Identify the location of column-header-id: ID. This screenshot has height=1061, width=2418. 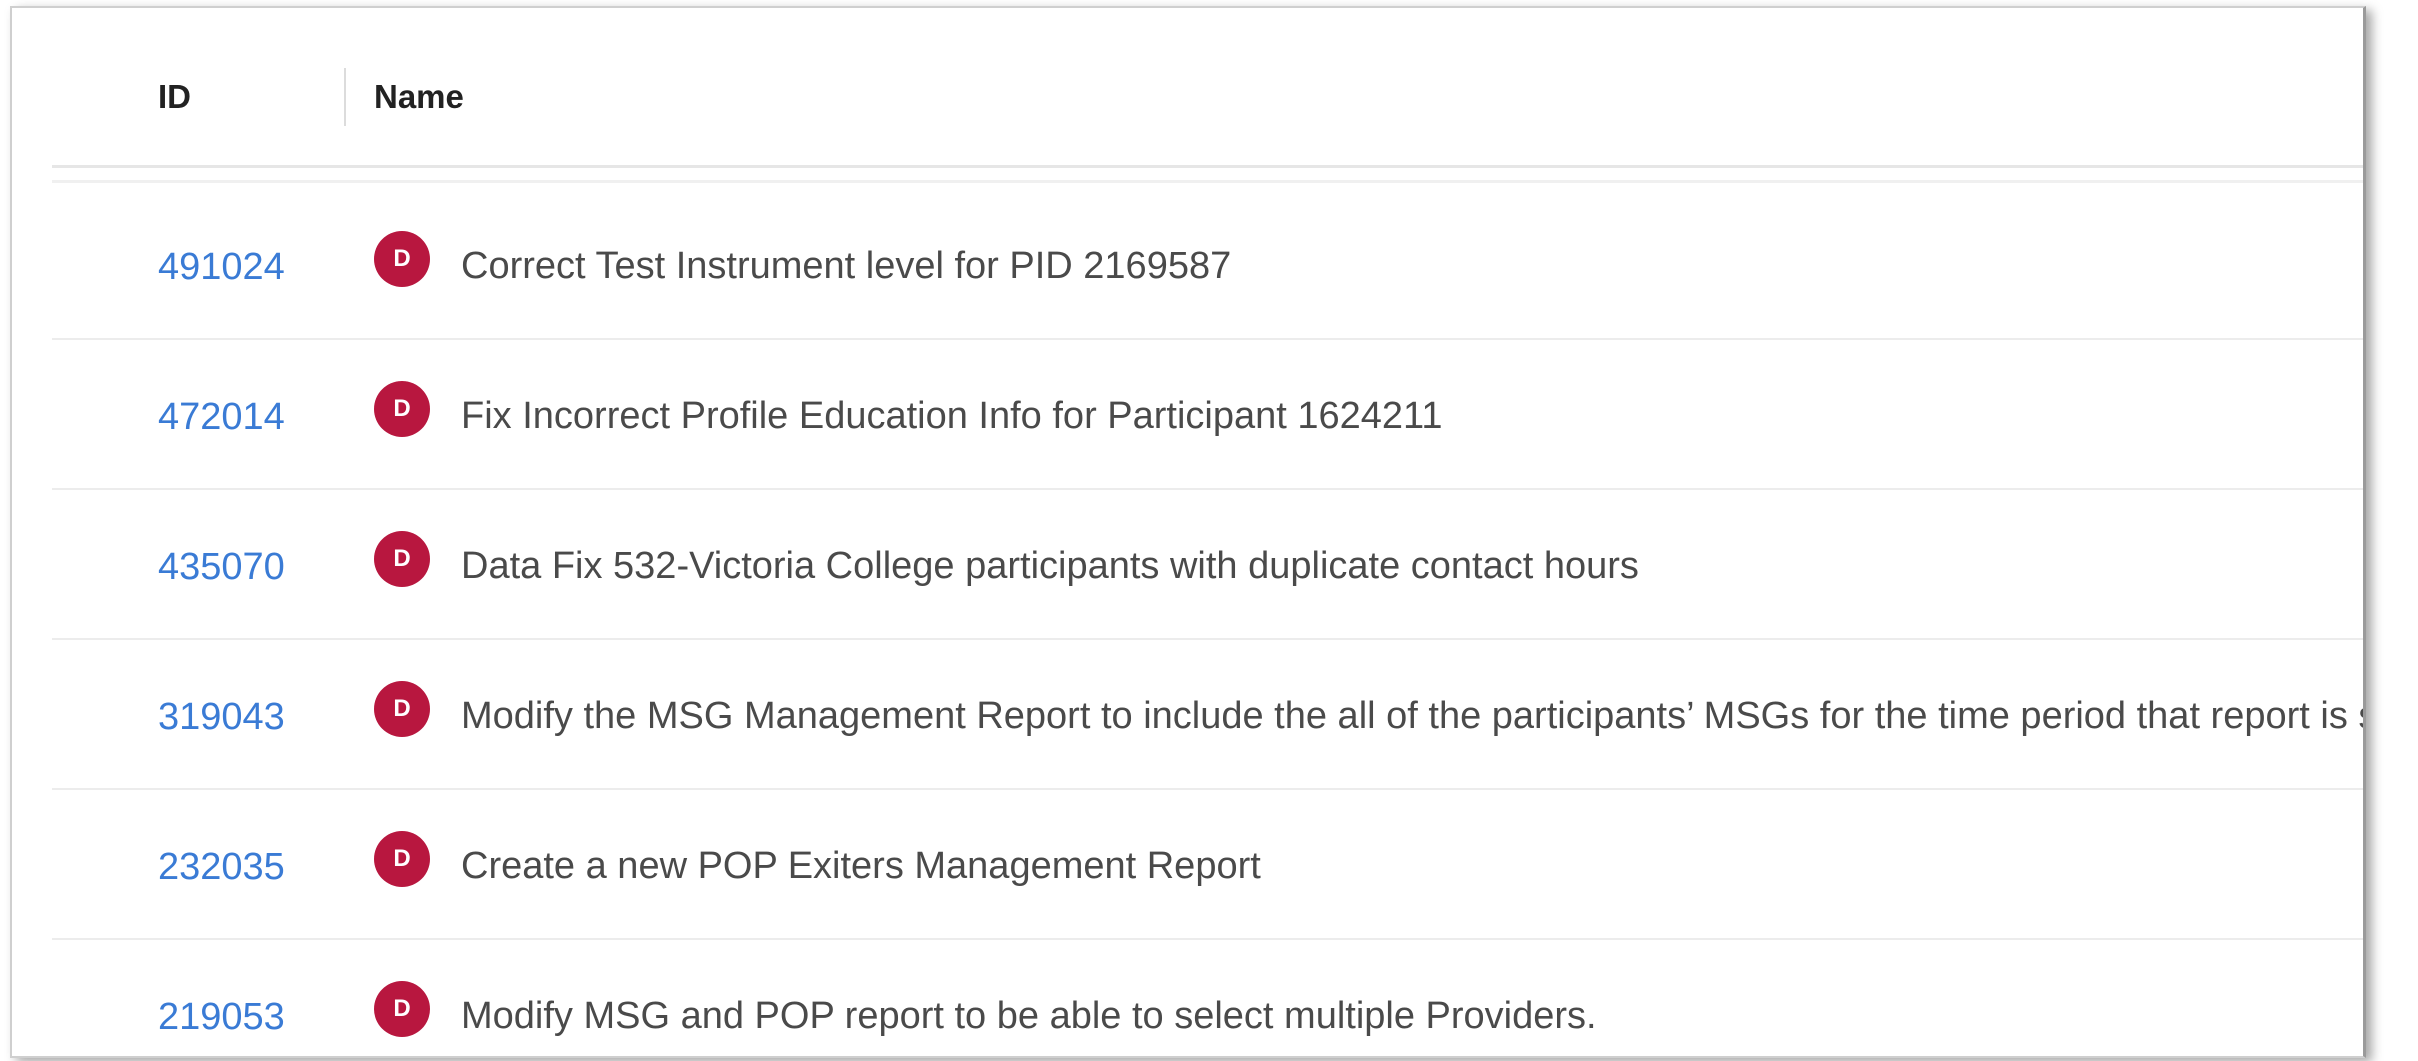
(174, 97).